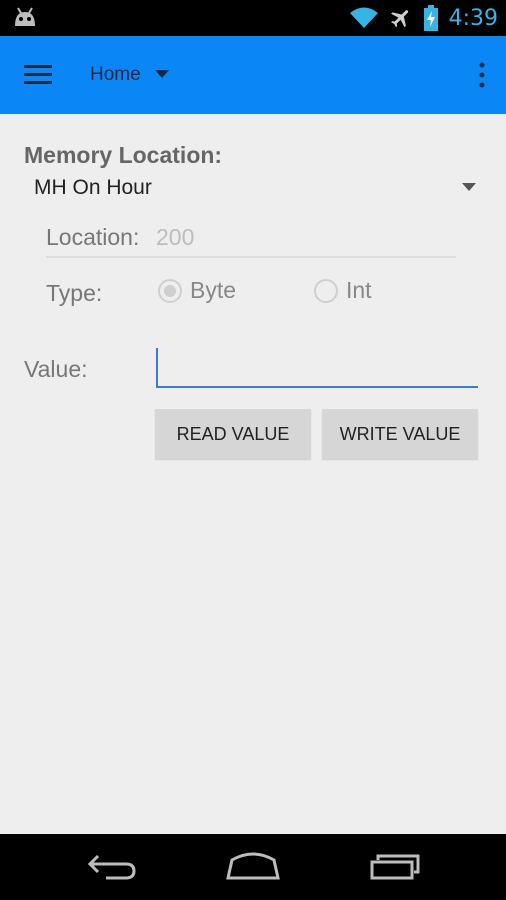 The width and height of the screenshot is (506, 900). I want to click on home-icon, so click(253, 866).